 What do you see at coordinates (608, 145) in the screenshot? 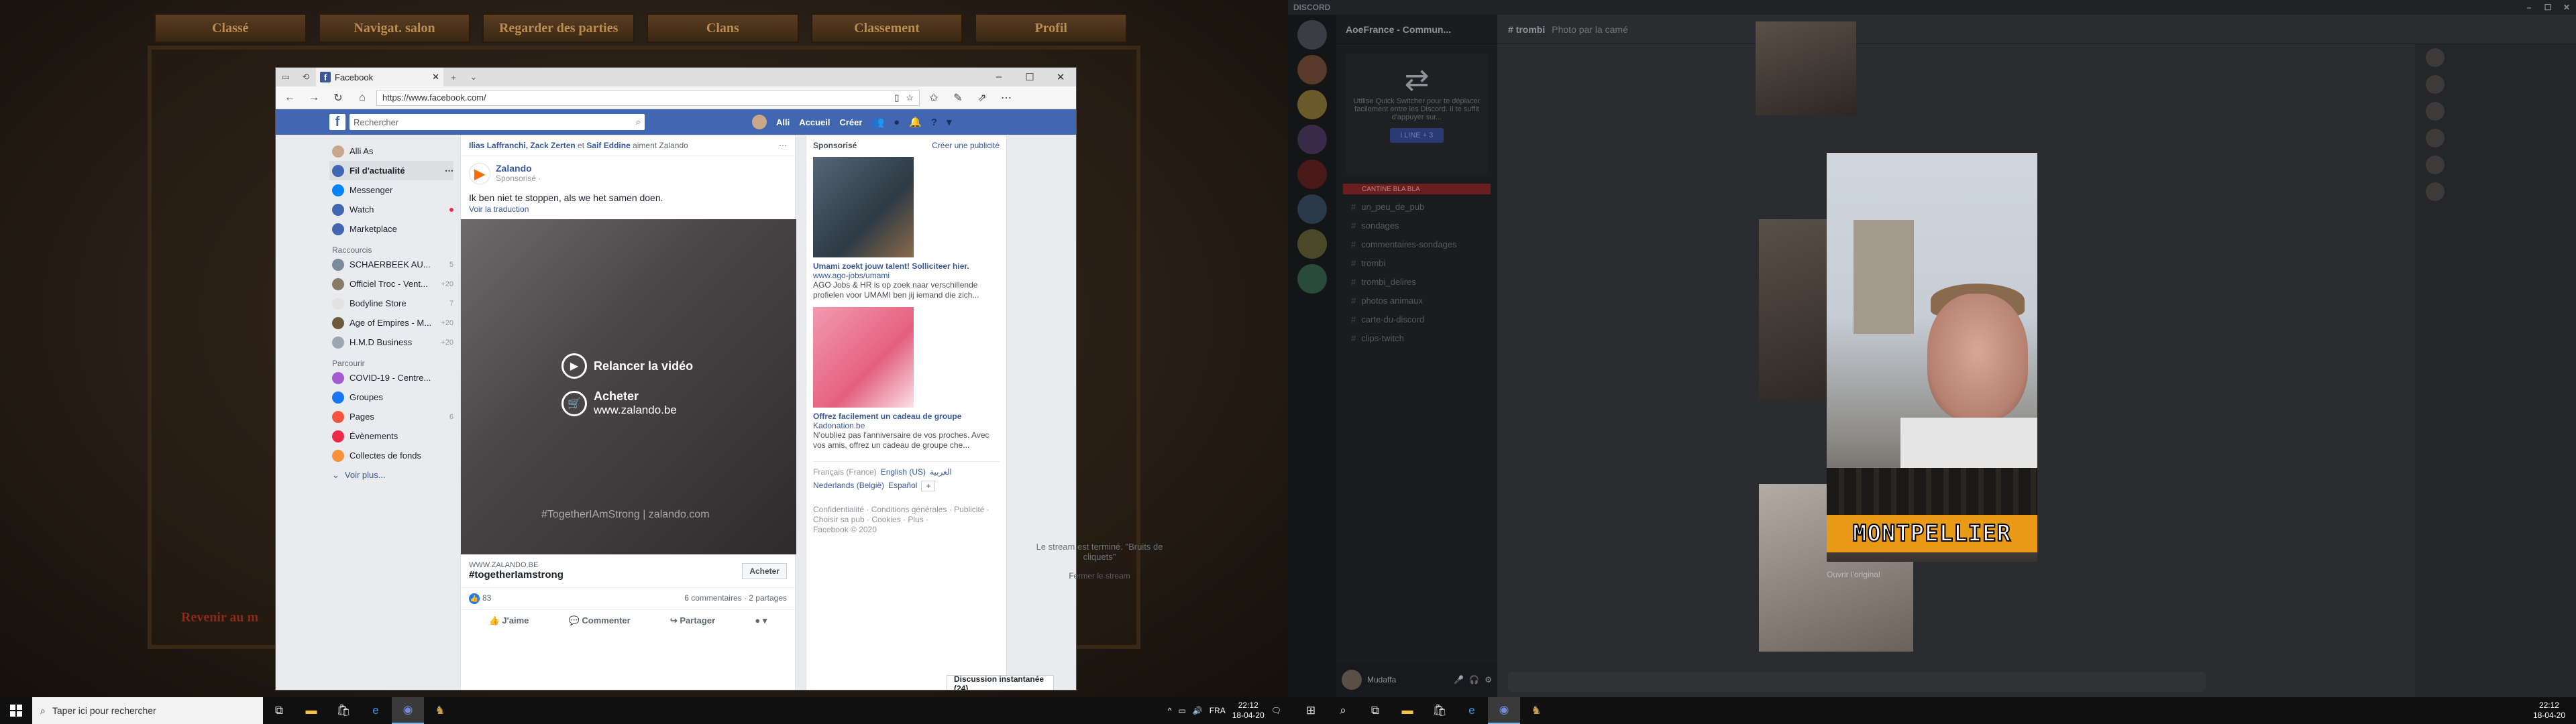
I see `reactor-name: Saif Eddine` at bounding box center [608, 145].